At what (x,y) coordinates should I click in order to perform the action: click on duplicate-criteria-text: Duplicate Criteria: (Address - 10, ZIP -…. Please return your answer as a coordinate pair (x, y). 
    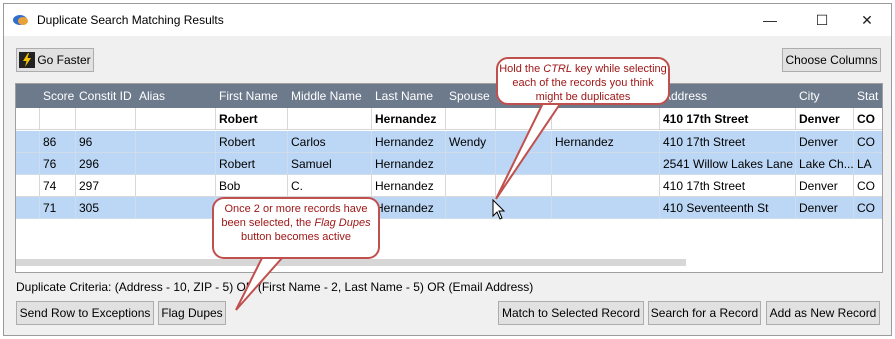
    Looking at the image, I should click on (275, 287).